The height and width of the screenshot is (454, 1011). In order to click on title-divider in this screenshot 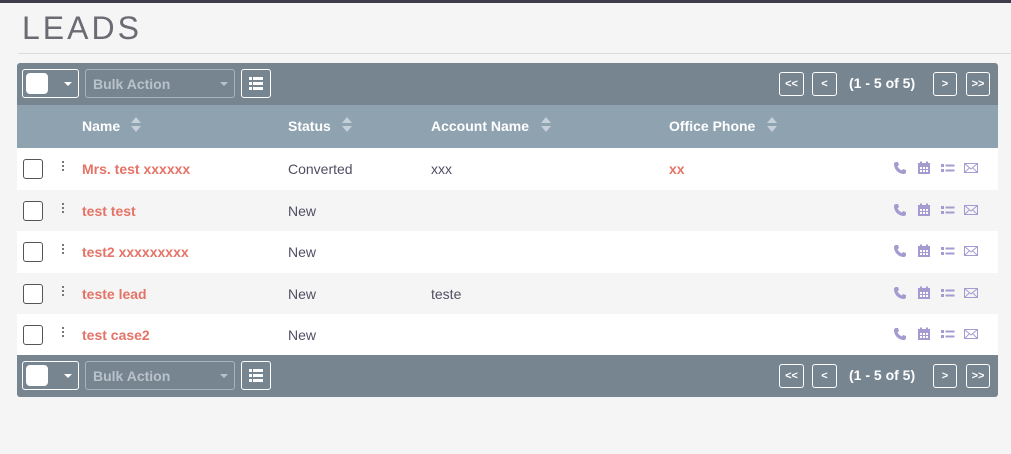, I will do `click(514, 53)`.